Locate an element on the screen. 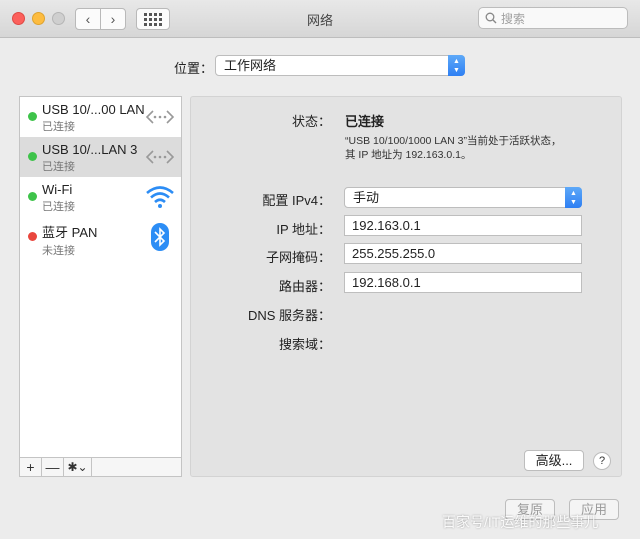  status-description-line: “USB 10/100/1000 LAN 3”当前处于活跃状态， is located at coordinates (453, 141).